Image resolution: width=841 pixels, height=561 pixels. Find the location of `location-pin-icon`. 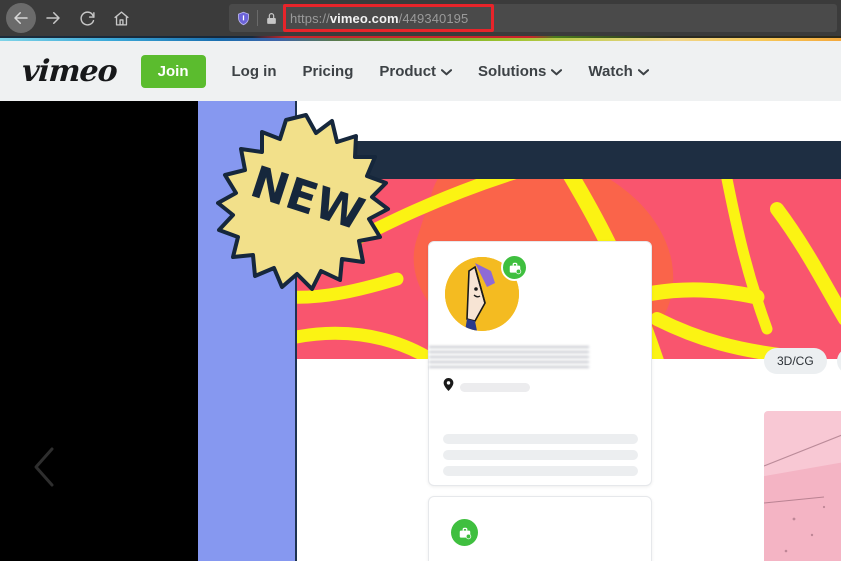

location-pin-icon is located at coordinates (448, 387).